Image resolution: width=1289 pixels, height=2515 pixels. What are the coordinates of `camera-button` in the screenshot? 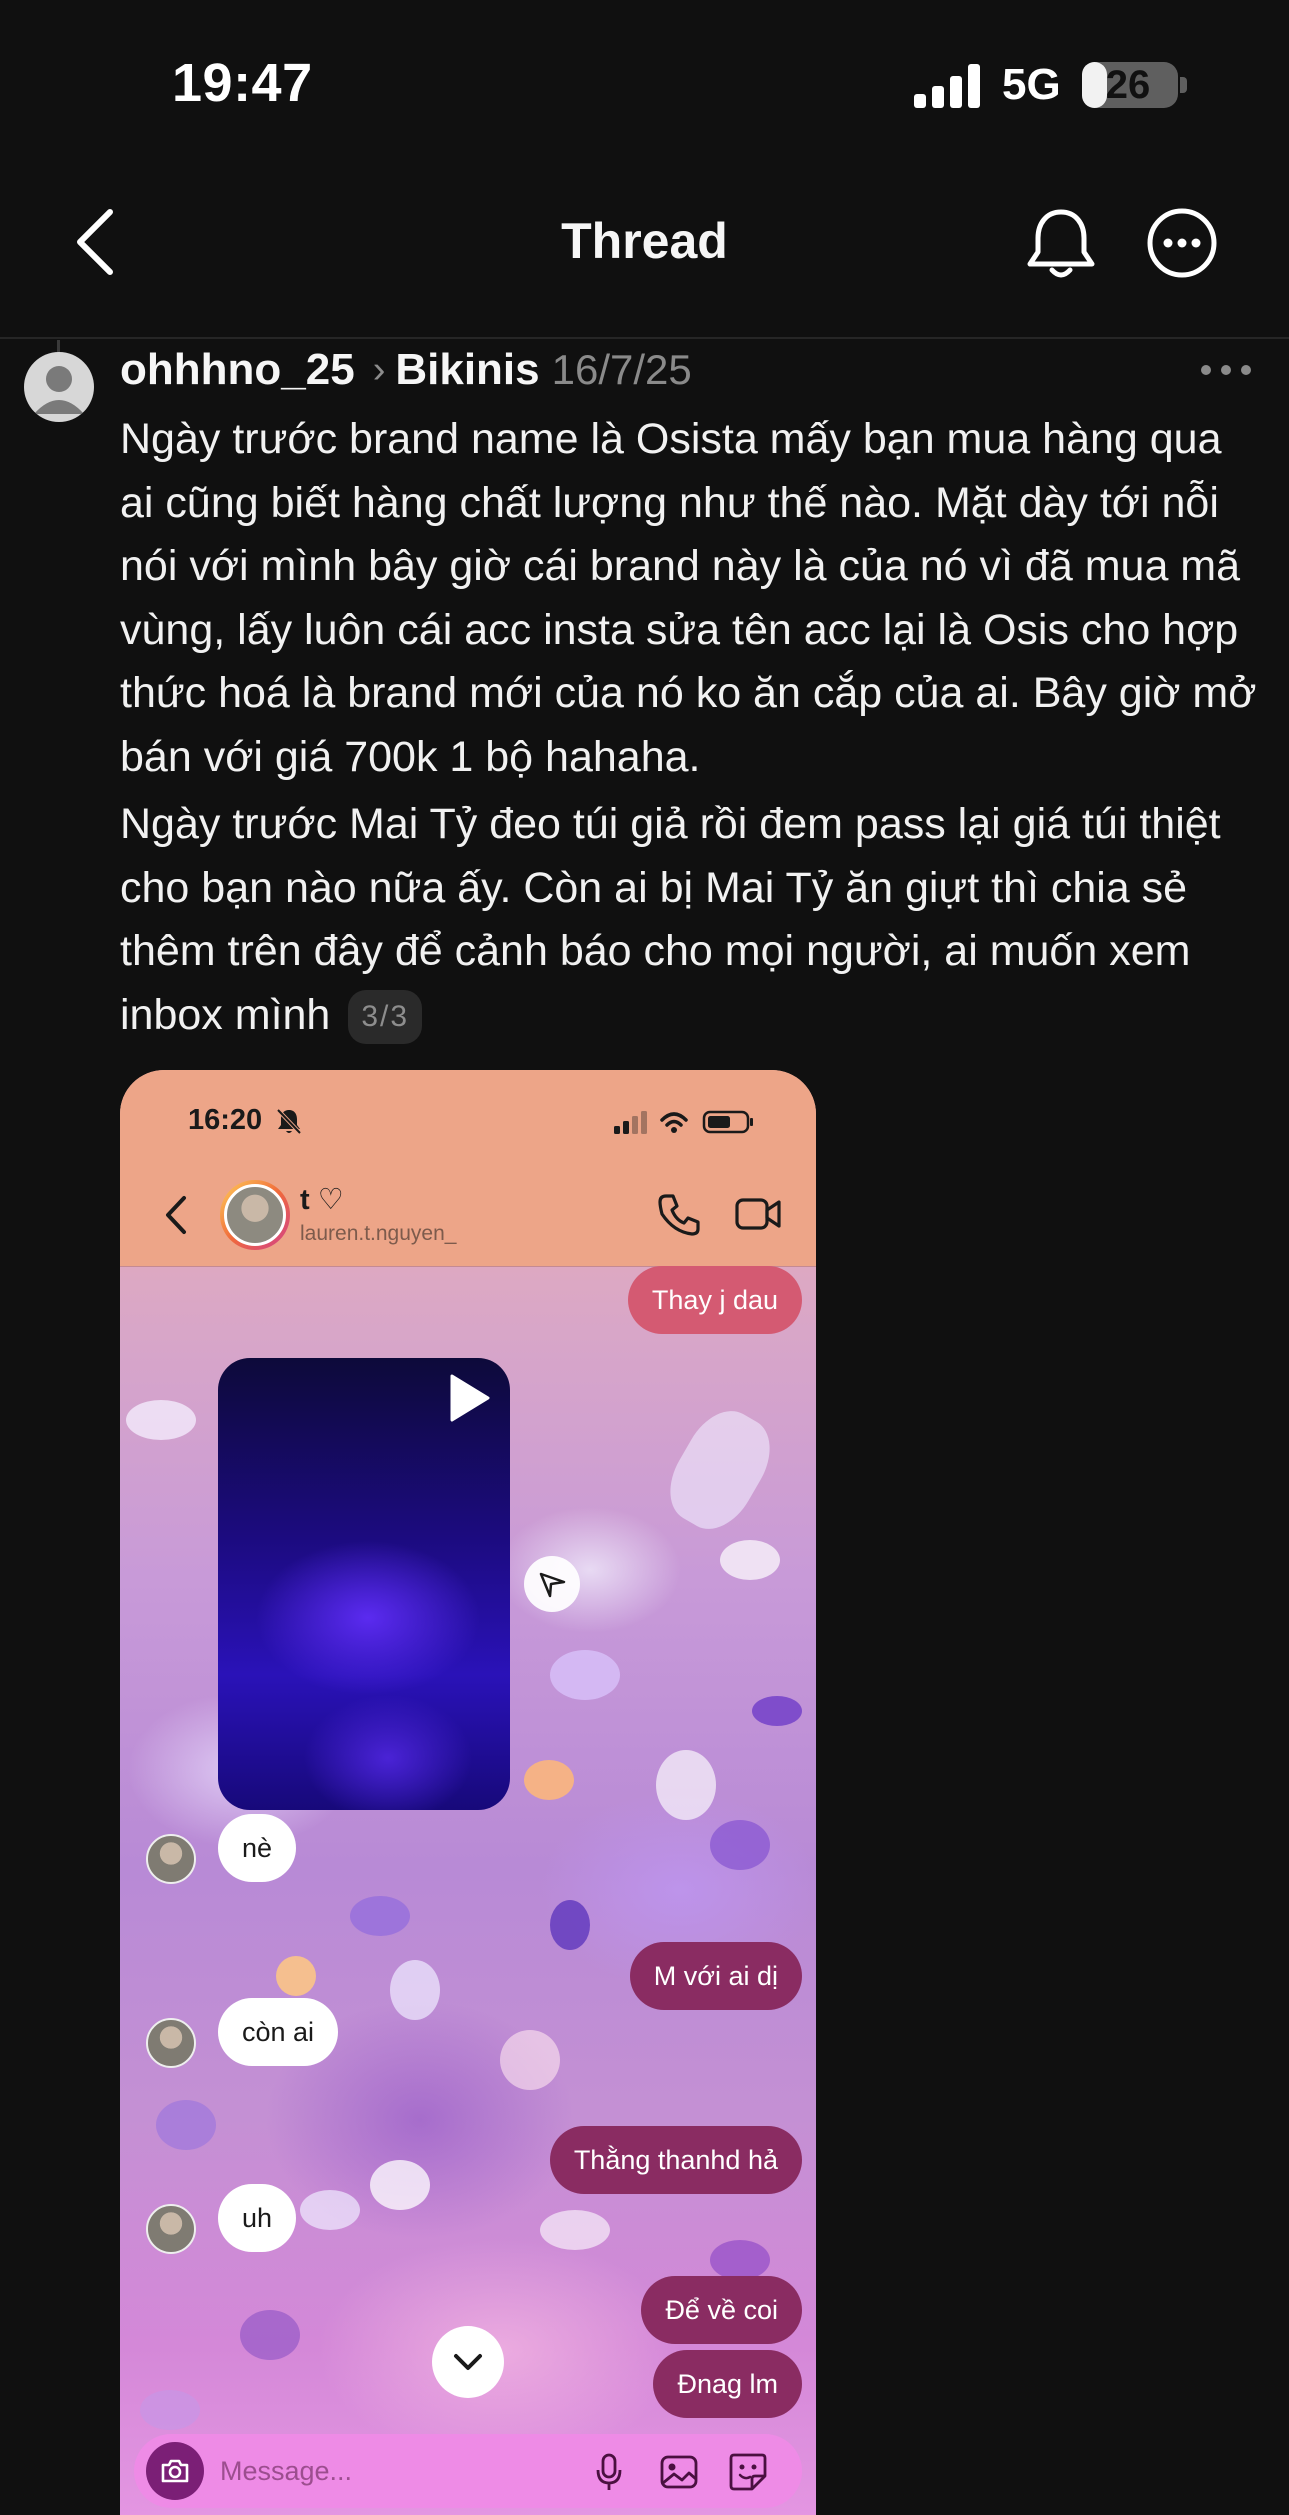 It's located at (175, 2471).